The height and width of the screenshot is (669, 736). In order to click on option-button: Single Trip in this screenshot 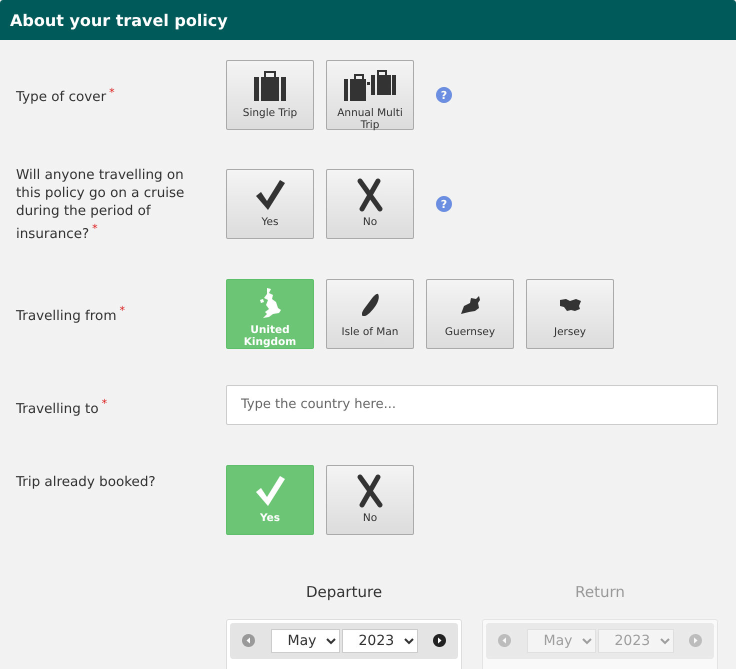, I will do `click(270, 95)`.